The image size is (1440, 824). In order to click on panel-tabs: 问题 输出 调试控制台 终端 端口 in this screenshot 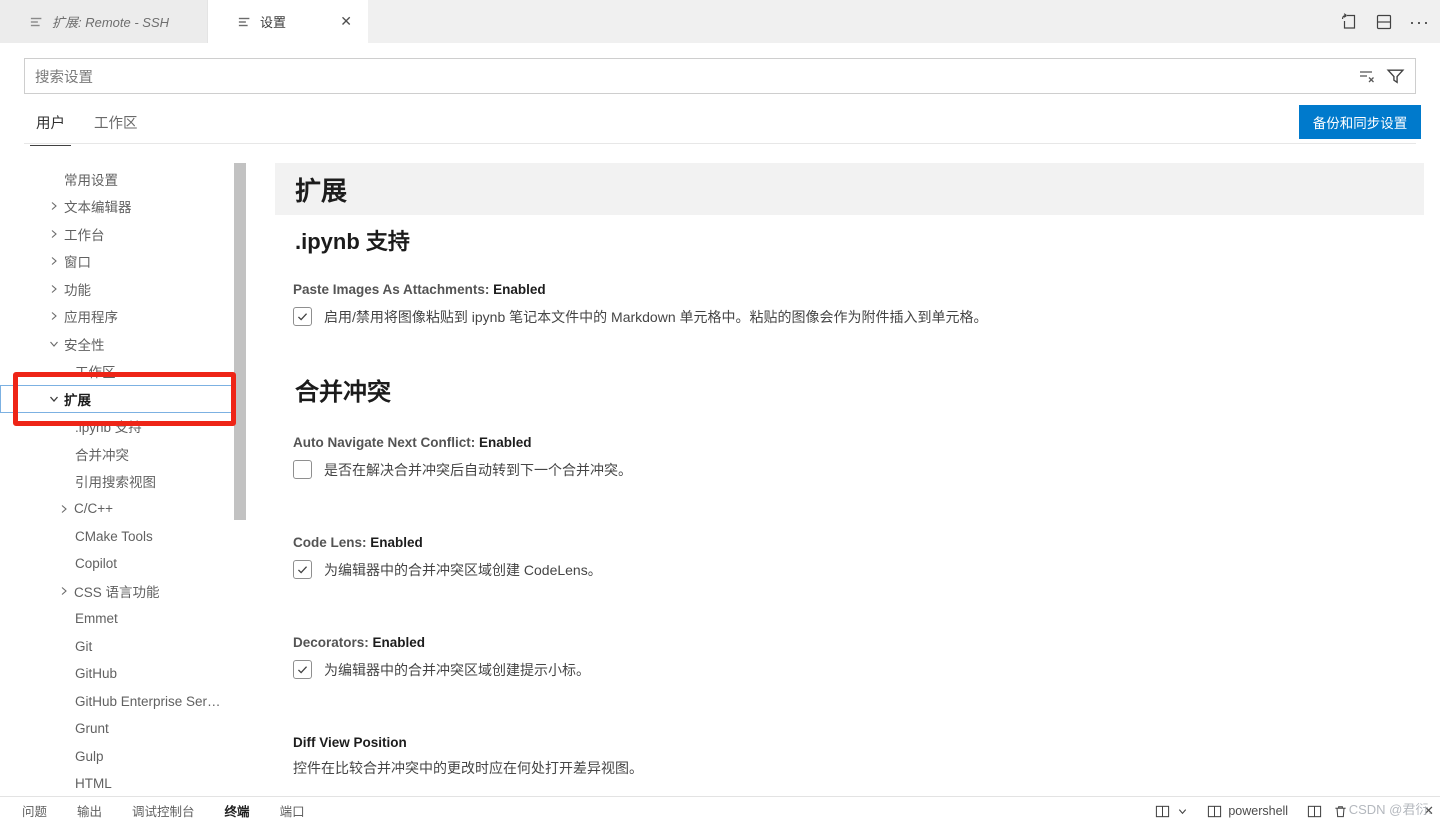, I will do `click(152, 810)`.